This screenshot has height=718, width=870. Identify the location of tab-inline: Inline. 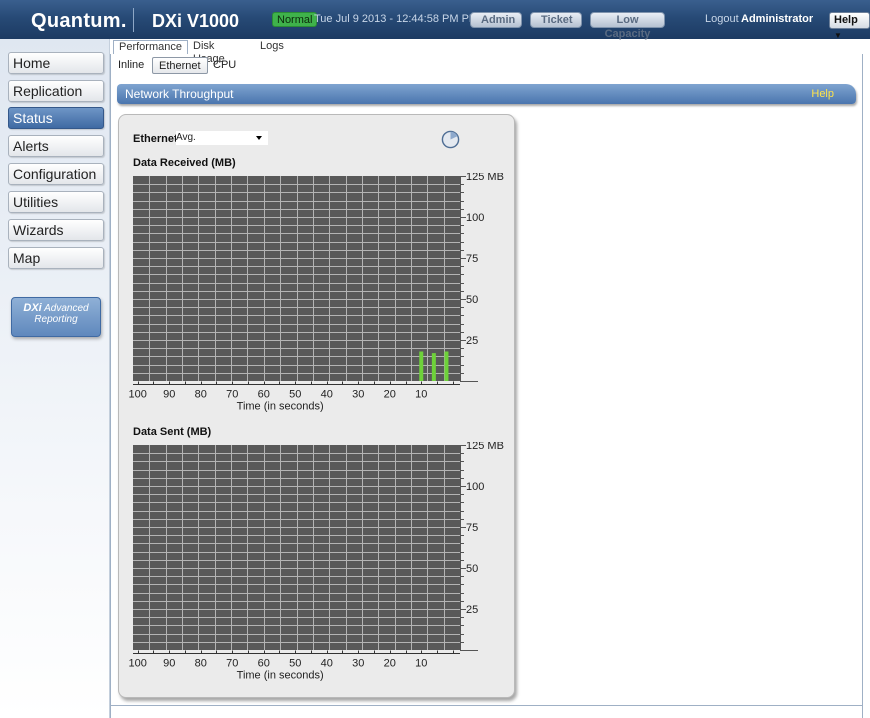
(131, 65).